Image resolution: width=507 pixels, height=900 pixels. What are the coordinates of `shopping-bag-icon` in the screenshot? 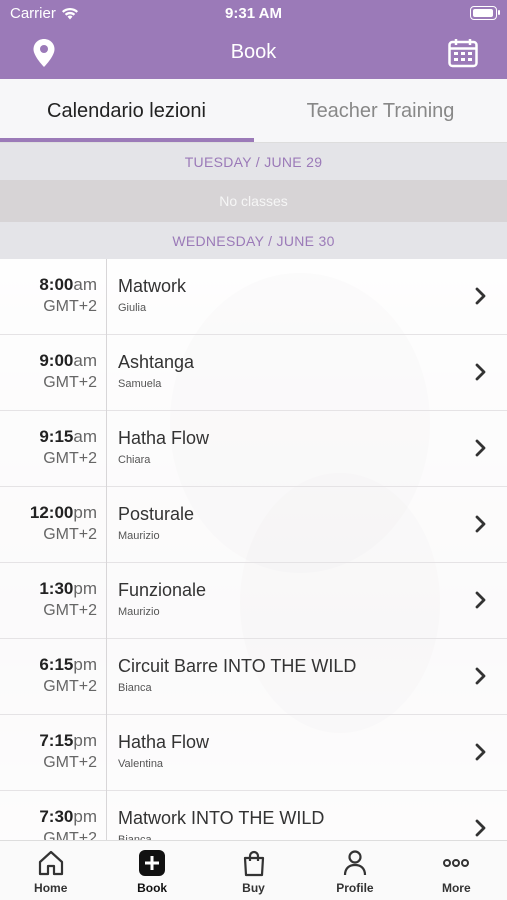 It's located at (253, 863).